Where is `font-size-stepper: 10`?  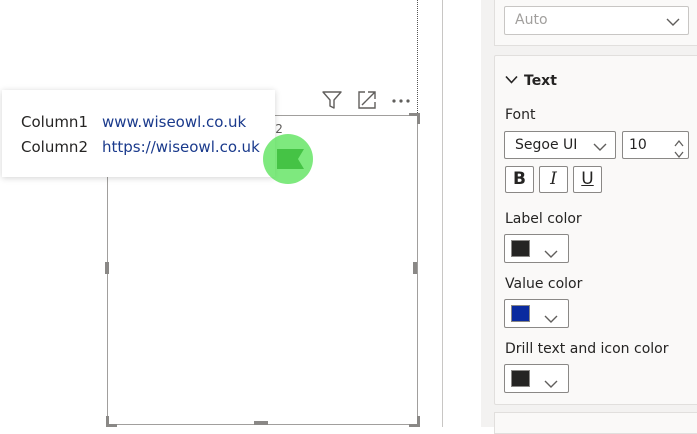 font-size-stepper: 10 is located at coordinates (655, 145).